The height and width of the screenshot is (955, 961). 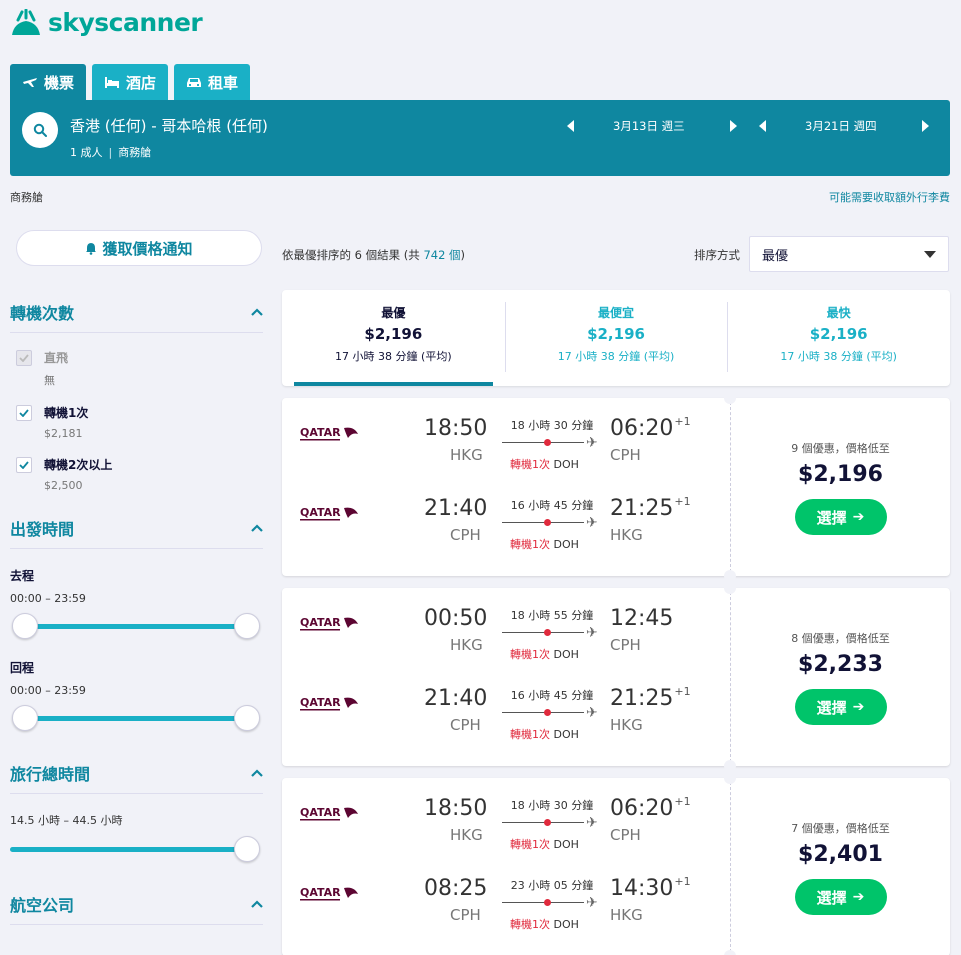 What do you see at coordinates (106, 22) in the screenshot?
I see `skyscanner-logo: skyscanner` at bounding box center [106, 22].